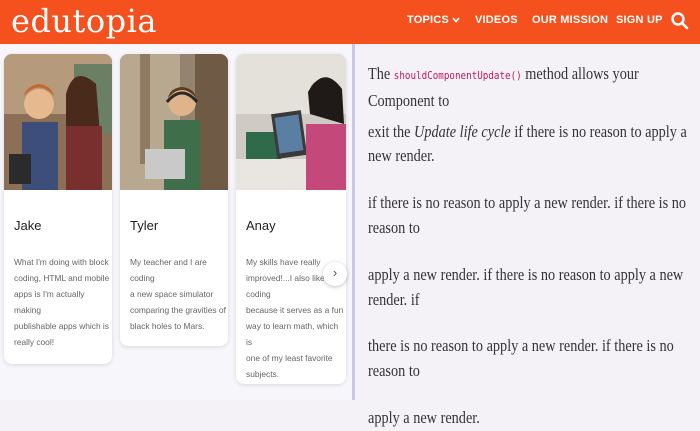  I want to click on nav-sign-up: SIGN UP, so click(639, 20).